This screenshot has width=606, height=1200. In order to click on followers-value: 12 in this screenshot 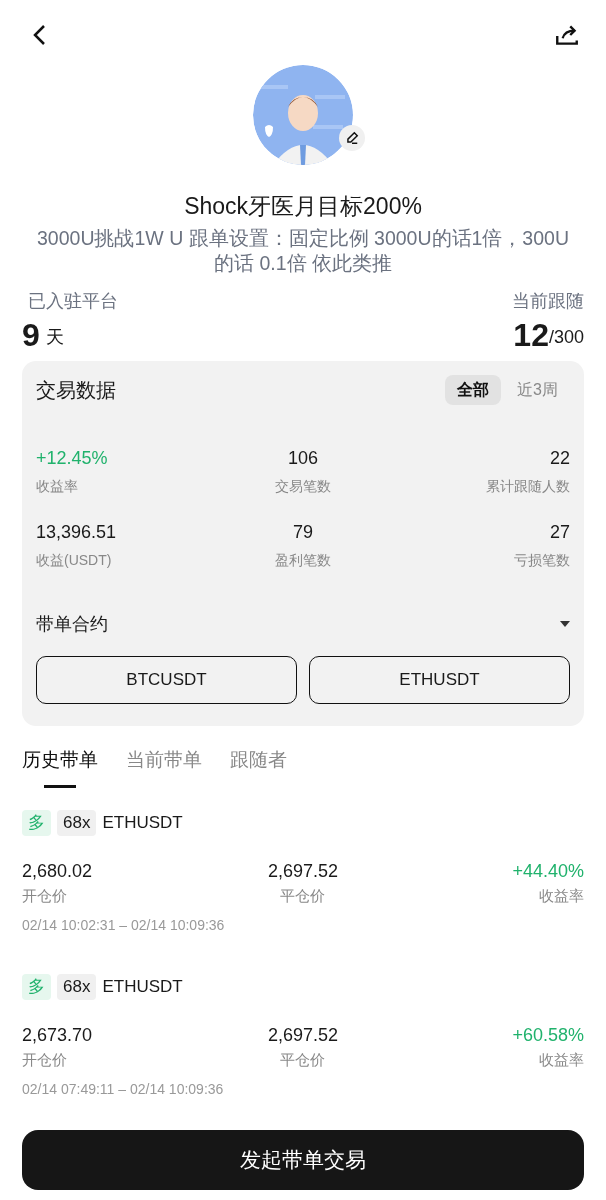, I will do `click(531, 335)`.